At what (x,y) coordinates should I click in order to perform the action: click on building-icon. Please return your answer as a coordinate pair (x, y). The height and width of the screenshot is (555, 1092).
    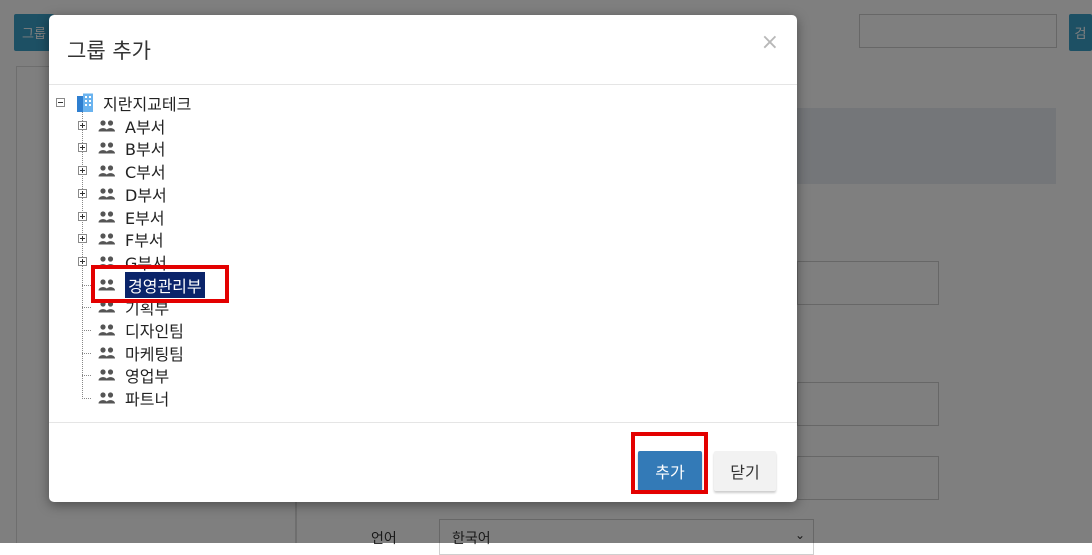
    Looking at the image, I should click on (85, 102).